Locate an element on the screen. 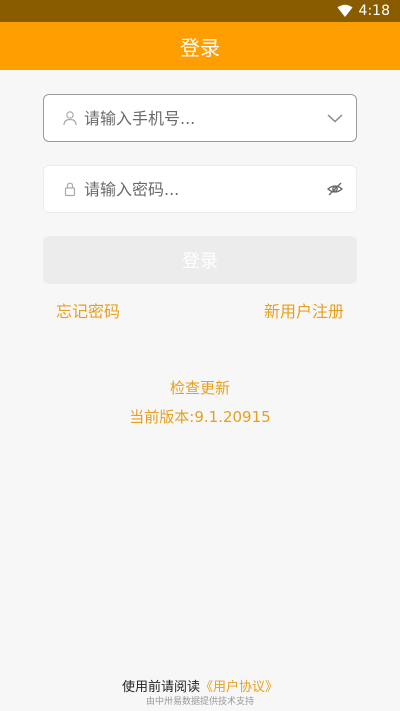 The image size is (400, 711). version-text: 当前版本:9.1.20915 is located at coordinates (200, 417).